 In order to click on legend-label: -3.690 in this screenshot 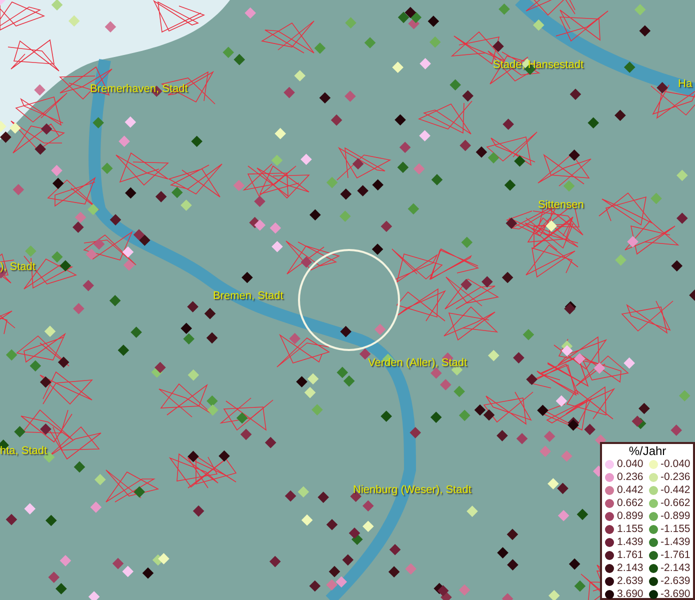, I will do `click(675, 594)`.